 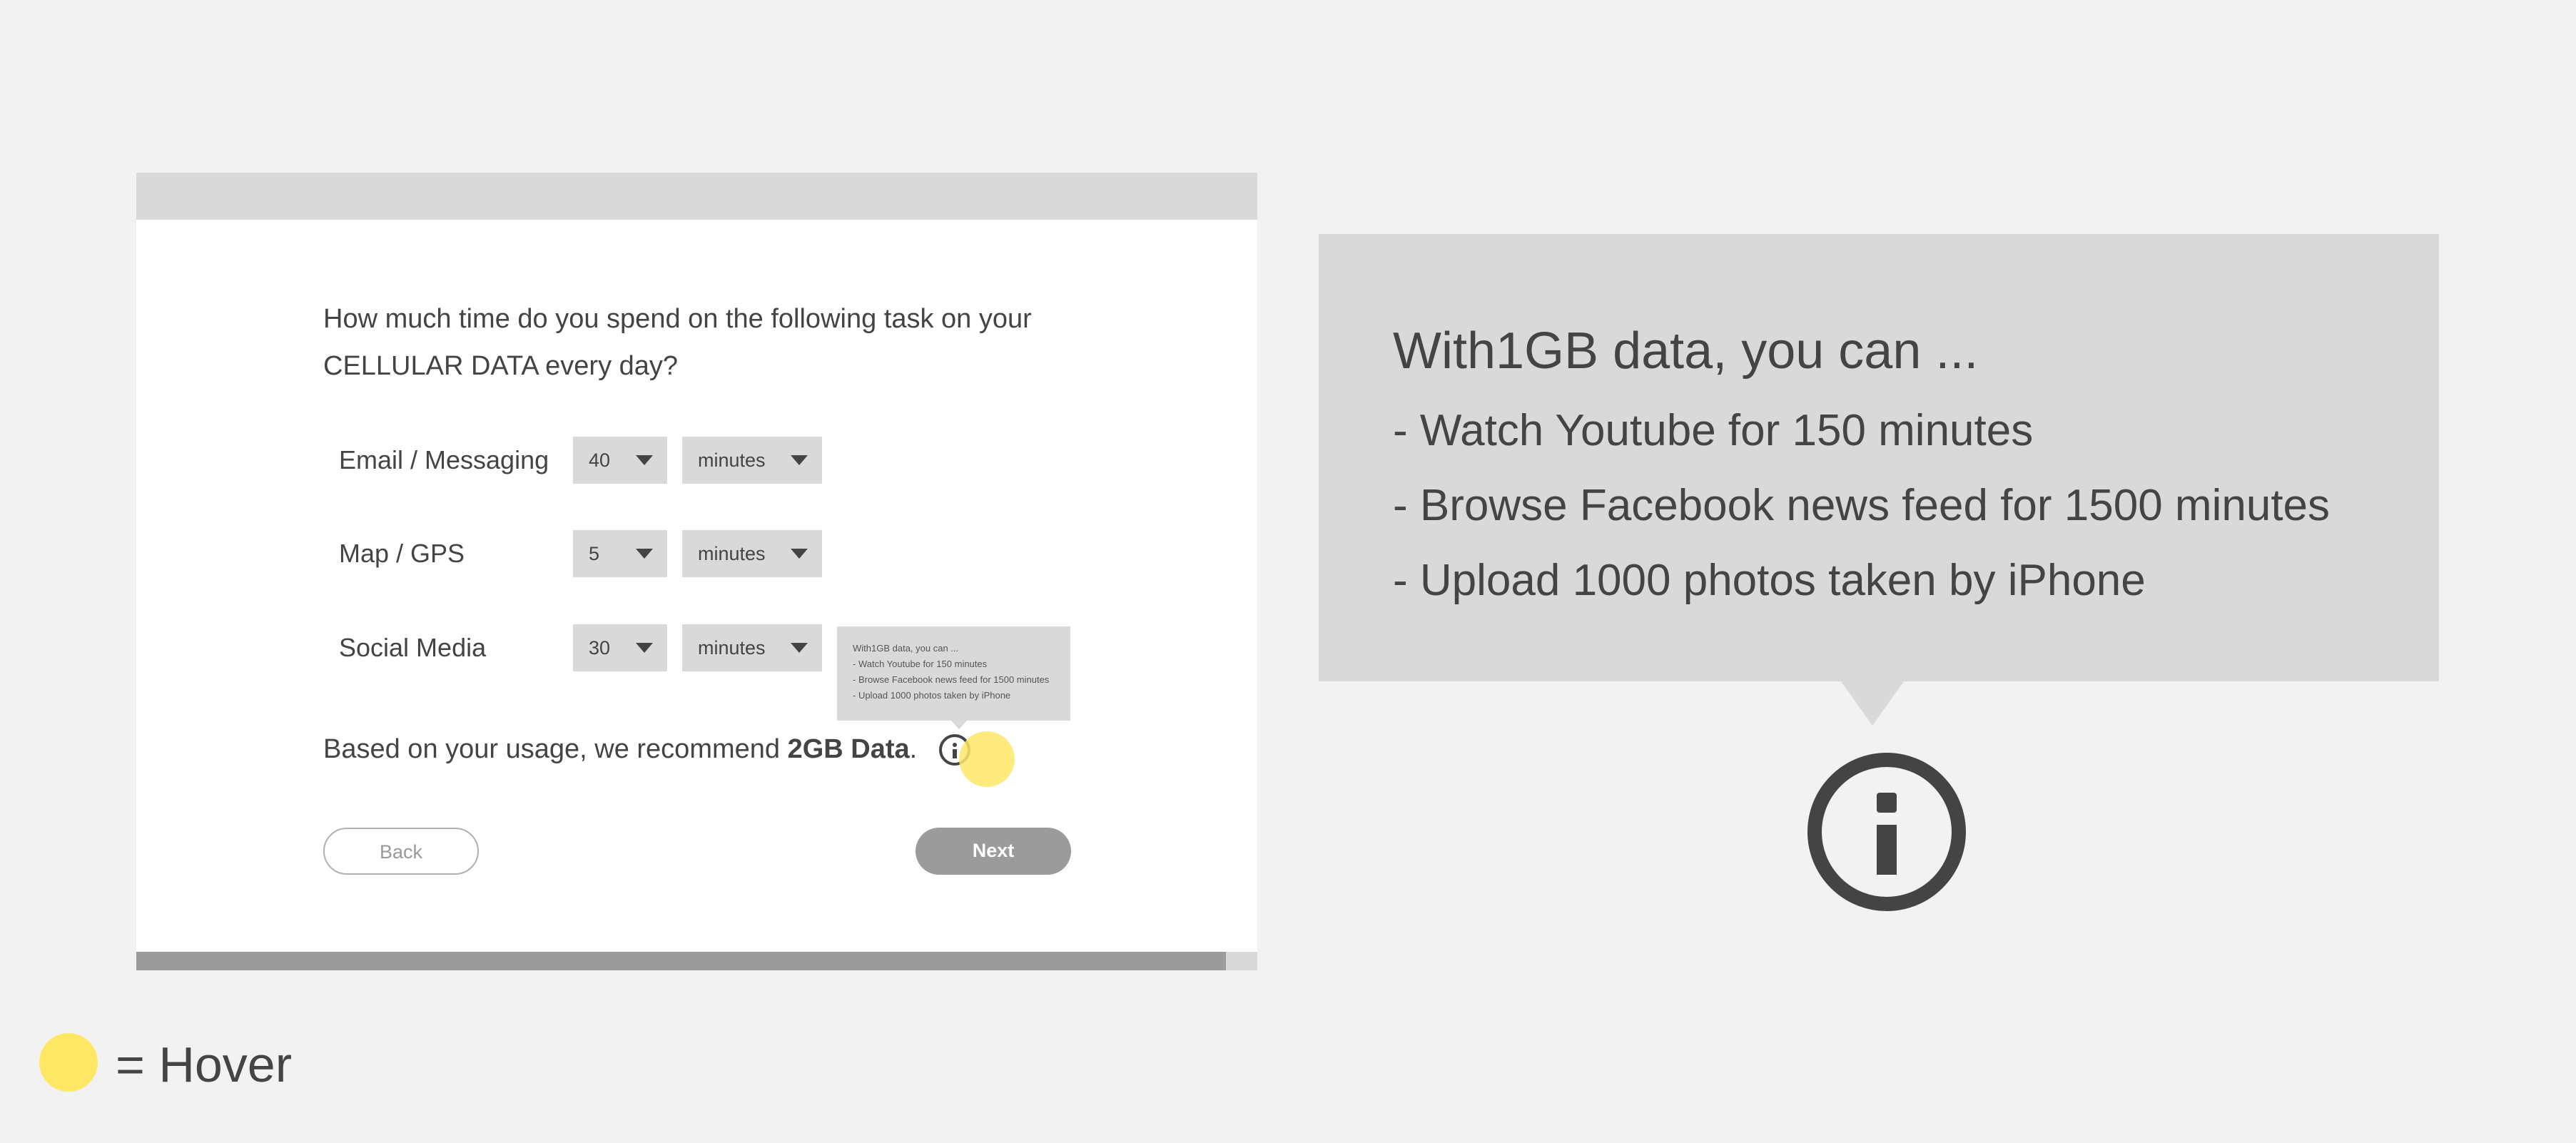 I want to click on recommendation-suffix: ., so click(x=914, y=749).